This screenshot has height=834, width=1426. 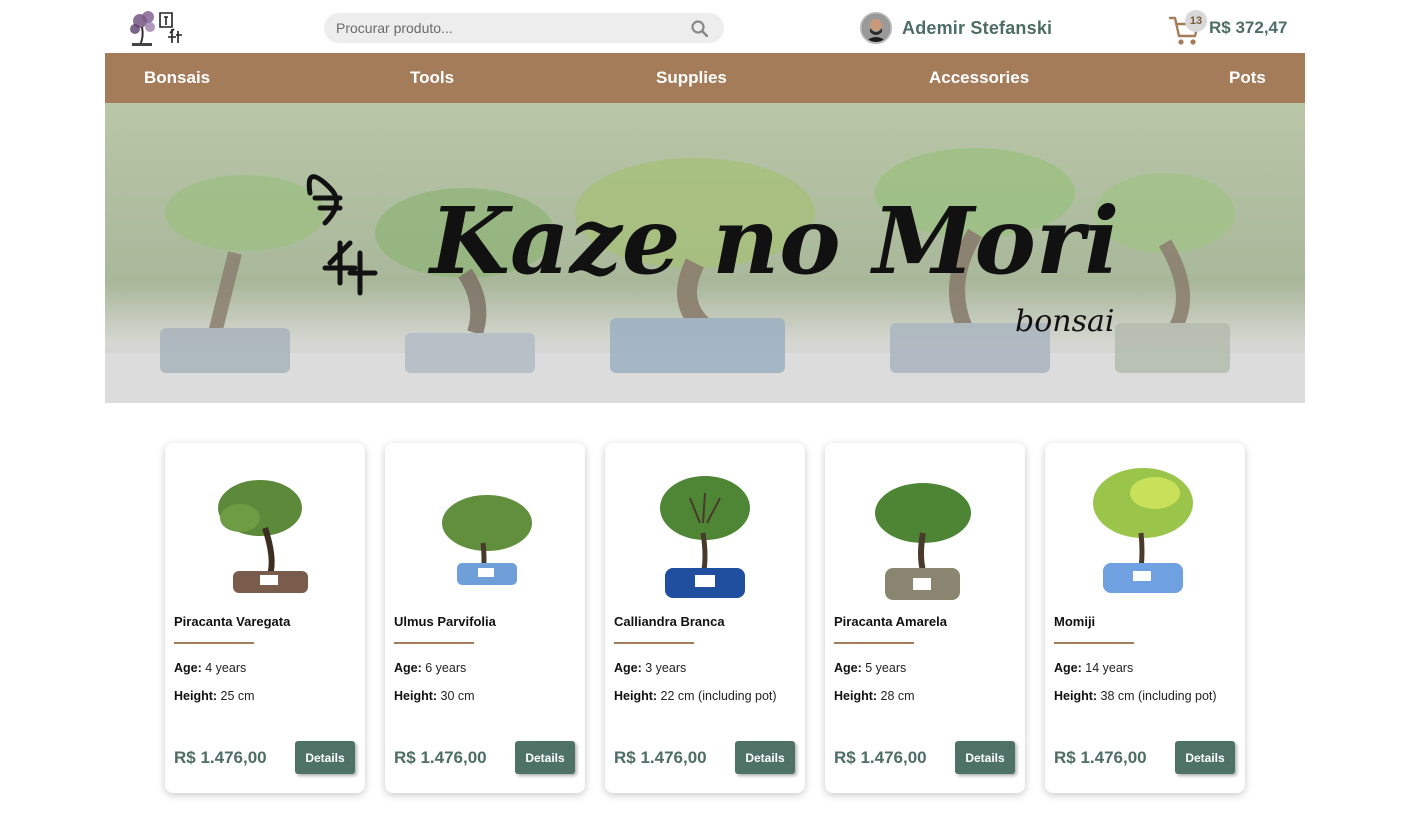 What do you see at coordinates (432, 78) in the screenshot?
I see `nav-item-tools: Tools` at bounding box center [432, 78].